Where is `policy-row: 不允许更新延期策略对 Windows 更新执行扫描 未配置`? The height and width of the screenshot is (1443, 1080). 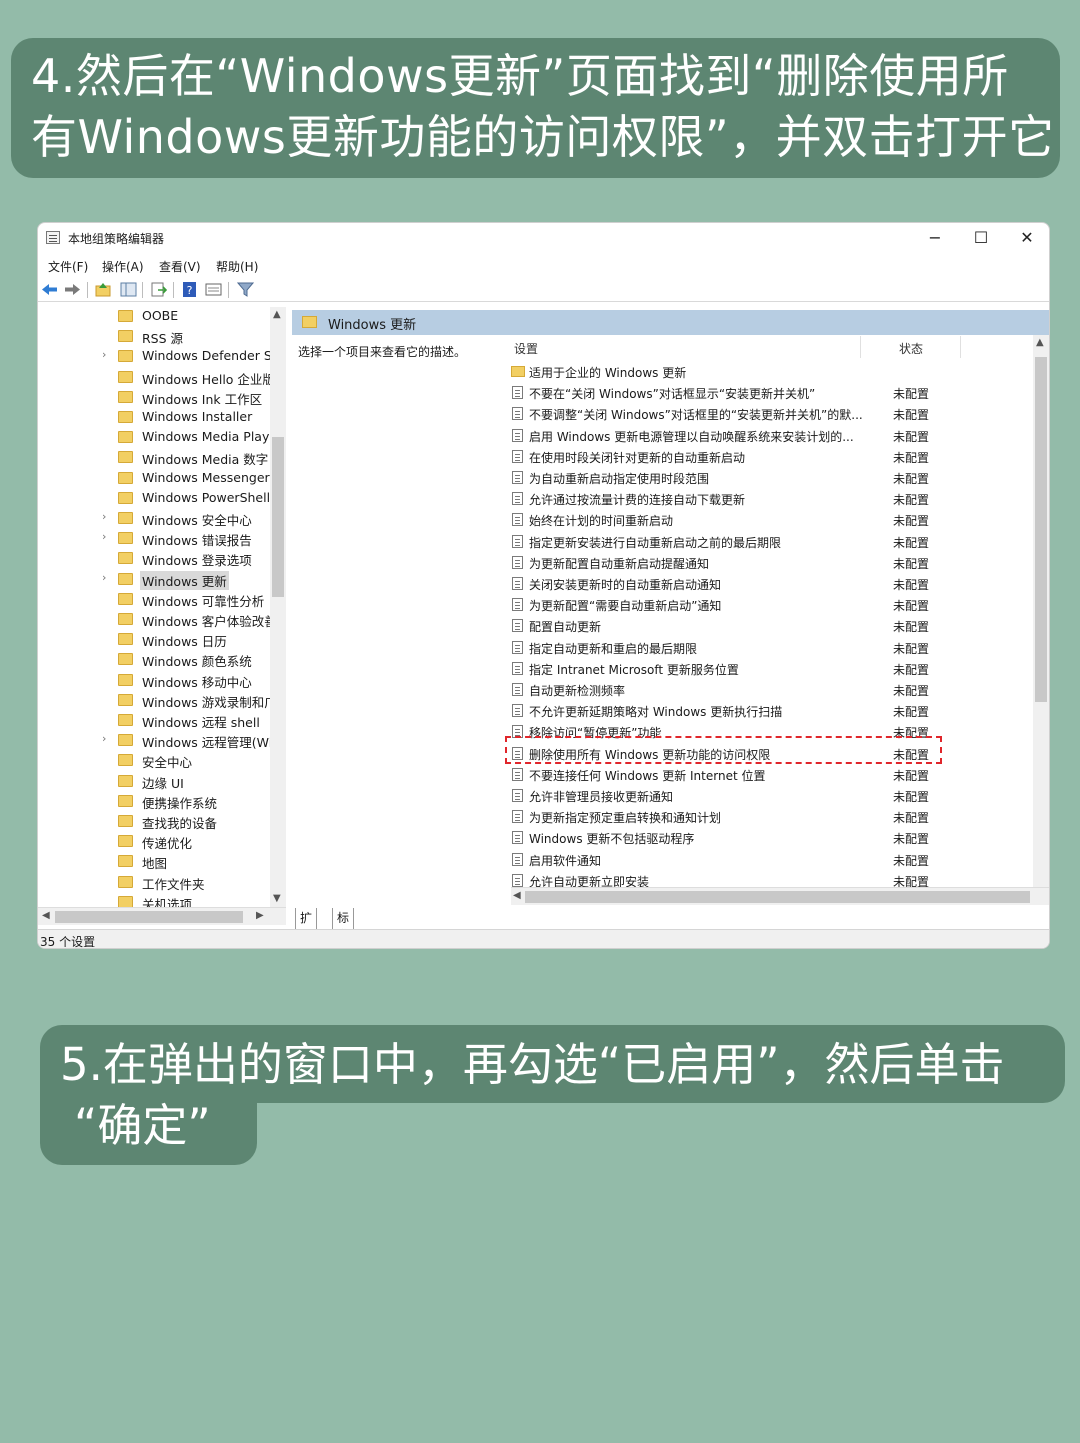 policy-row: 不允许更新延期策略对 Windows 更新执行扫描 未配置 is located at coordinates (751, 710).